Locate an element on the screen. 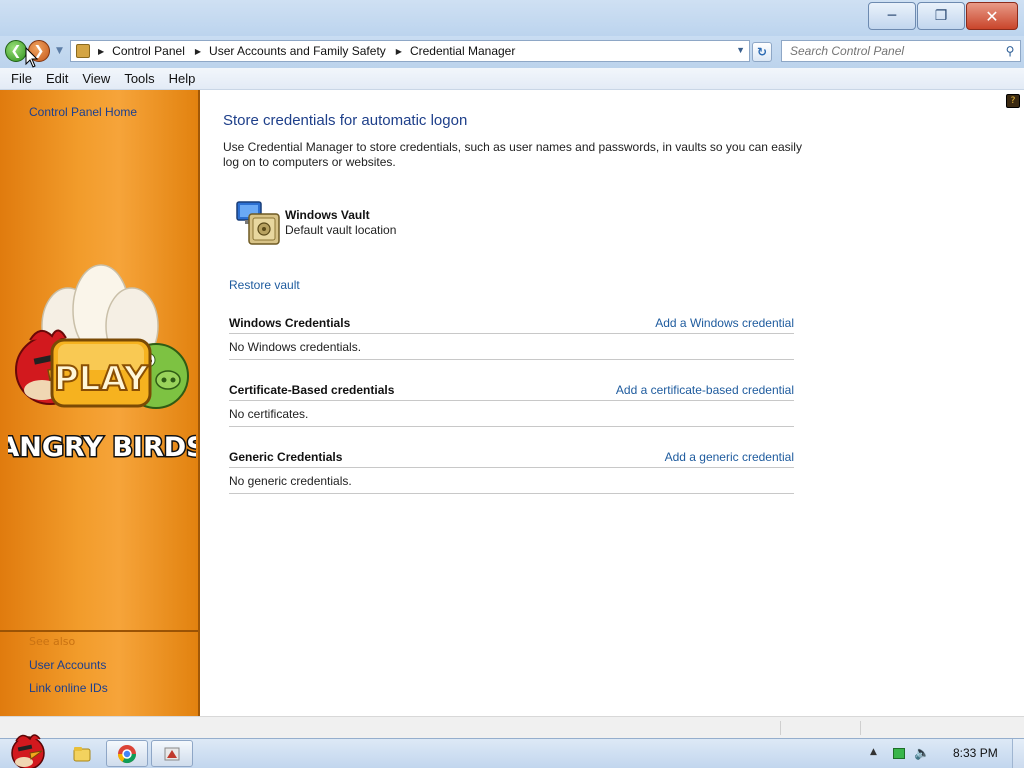  menu-bar: File Edit View Tools Help is located at coordinates (512, 79).